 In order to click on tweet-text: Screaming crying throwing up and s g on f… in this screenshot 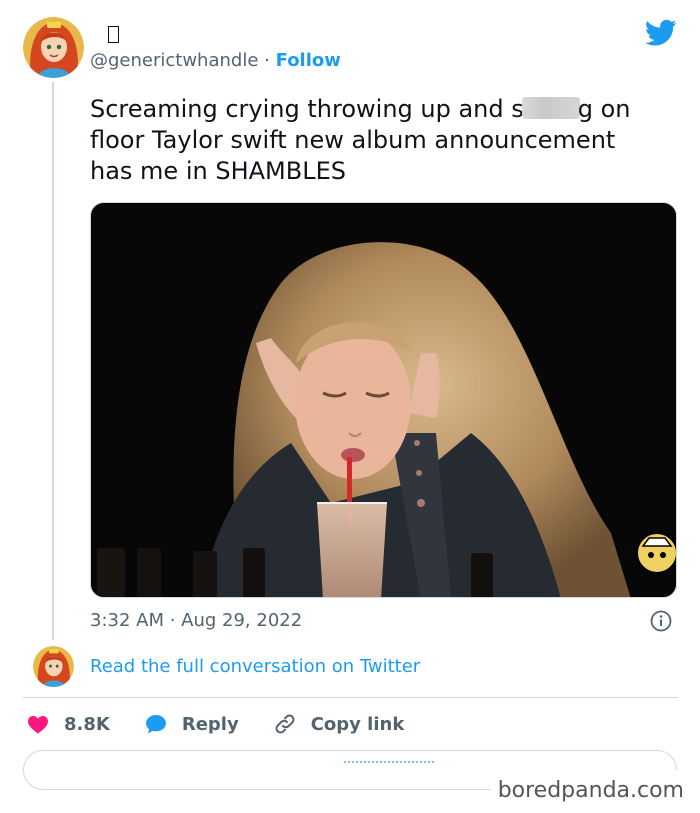, I will do `click(390, 140)`.